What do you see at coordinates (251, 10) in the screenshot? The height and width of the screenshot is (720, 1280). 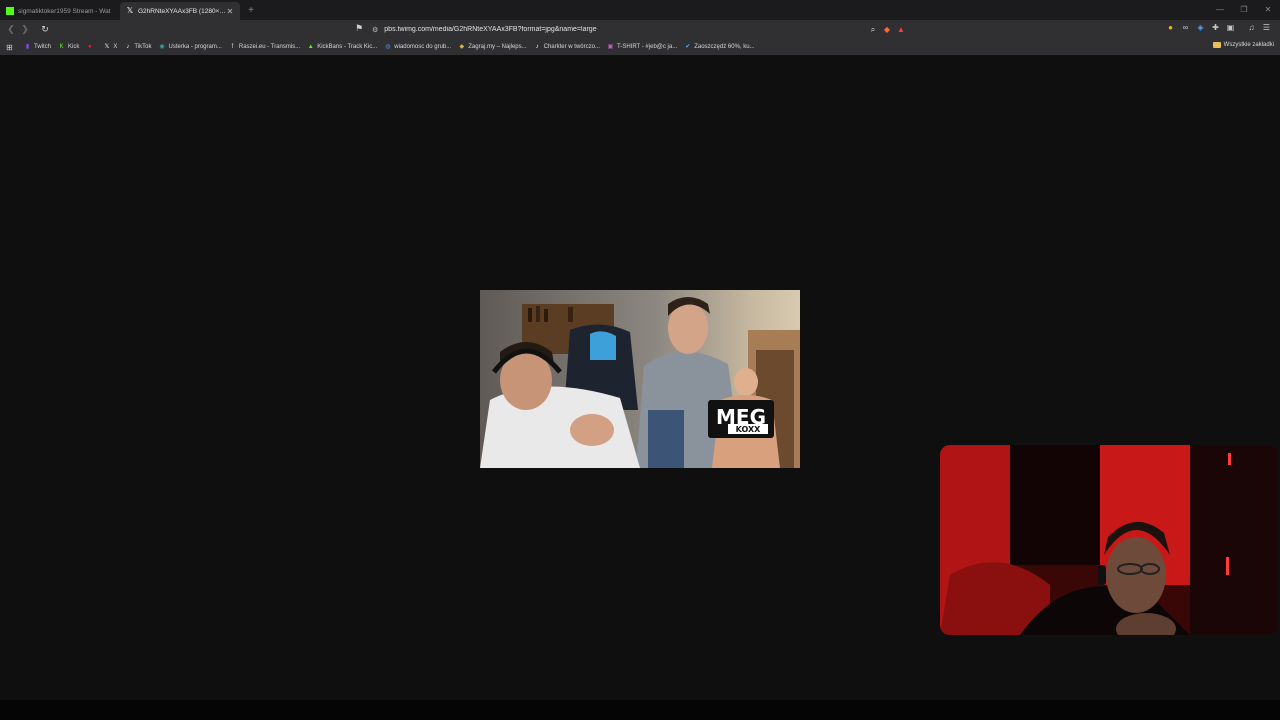 I see `new-tab-button: +` at bounding box center [251, 10].